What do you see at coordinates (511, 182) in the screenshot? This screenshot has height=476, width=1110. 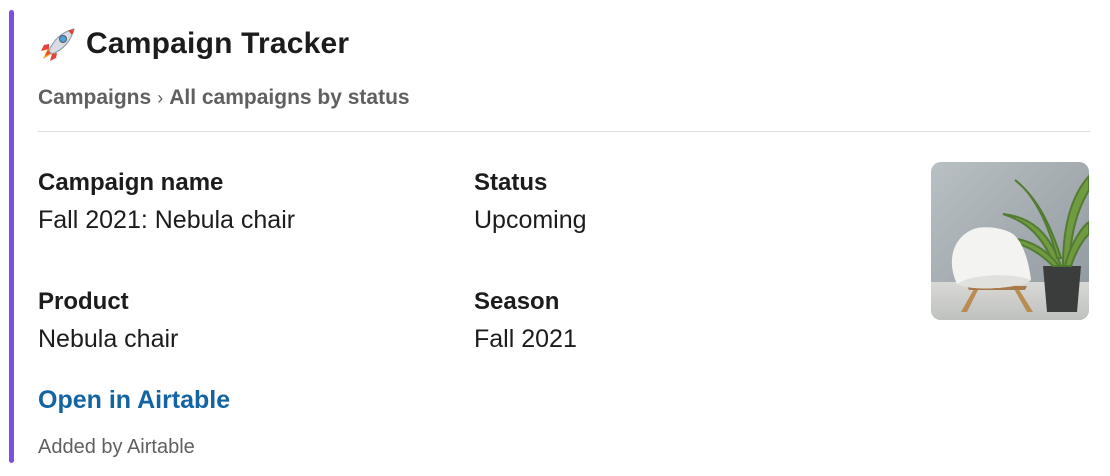 I see `field-label: Status` at bounding box center [511, 182].